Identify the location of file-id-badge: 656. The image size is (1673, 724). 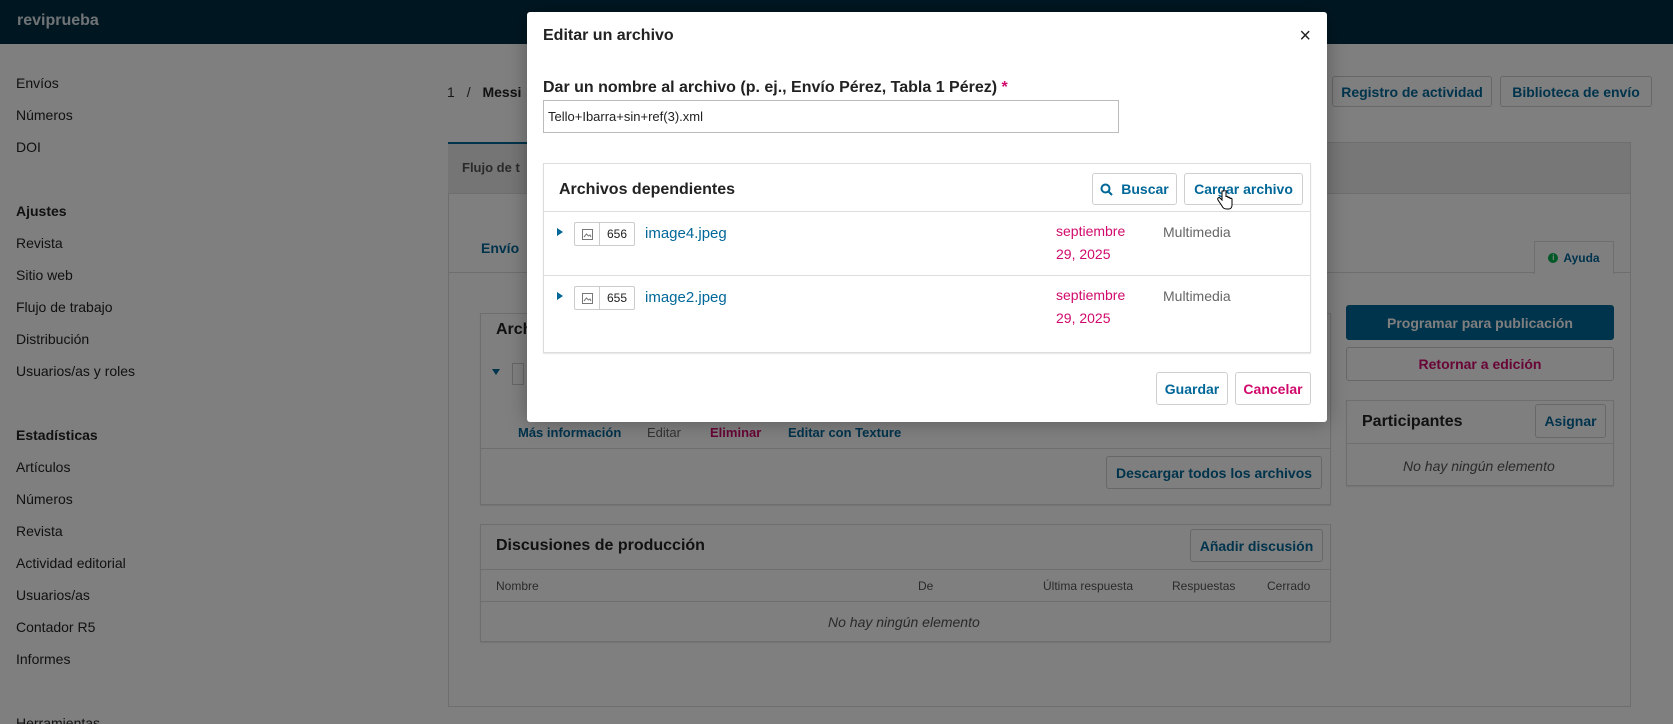
(604, 234).